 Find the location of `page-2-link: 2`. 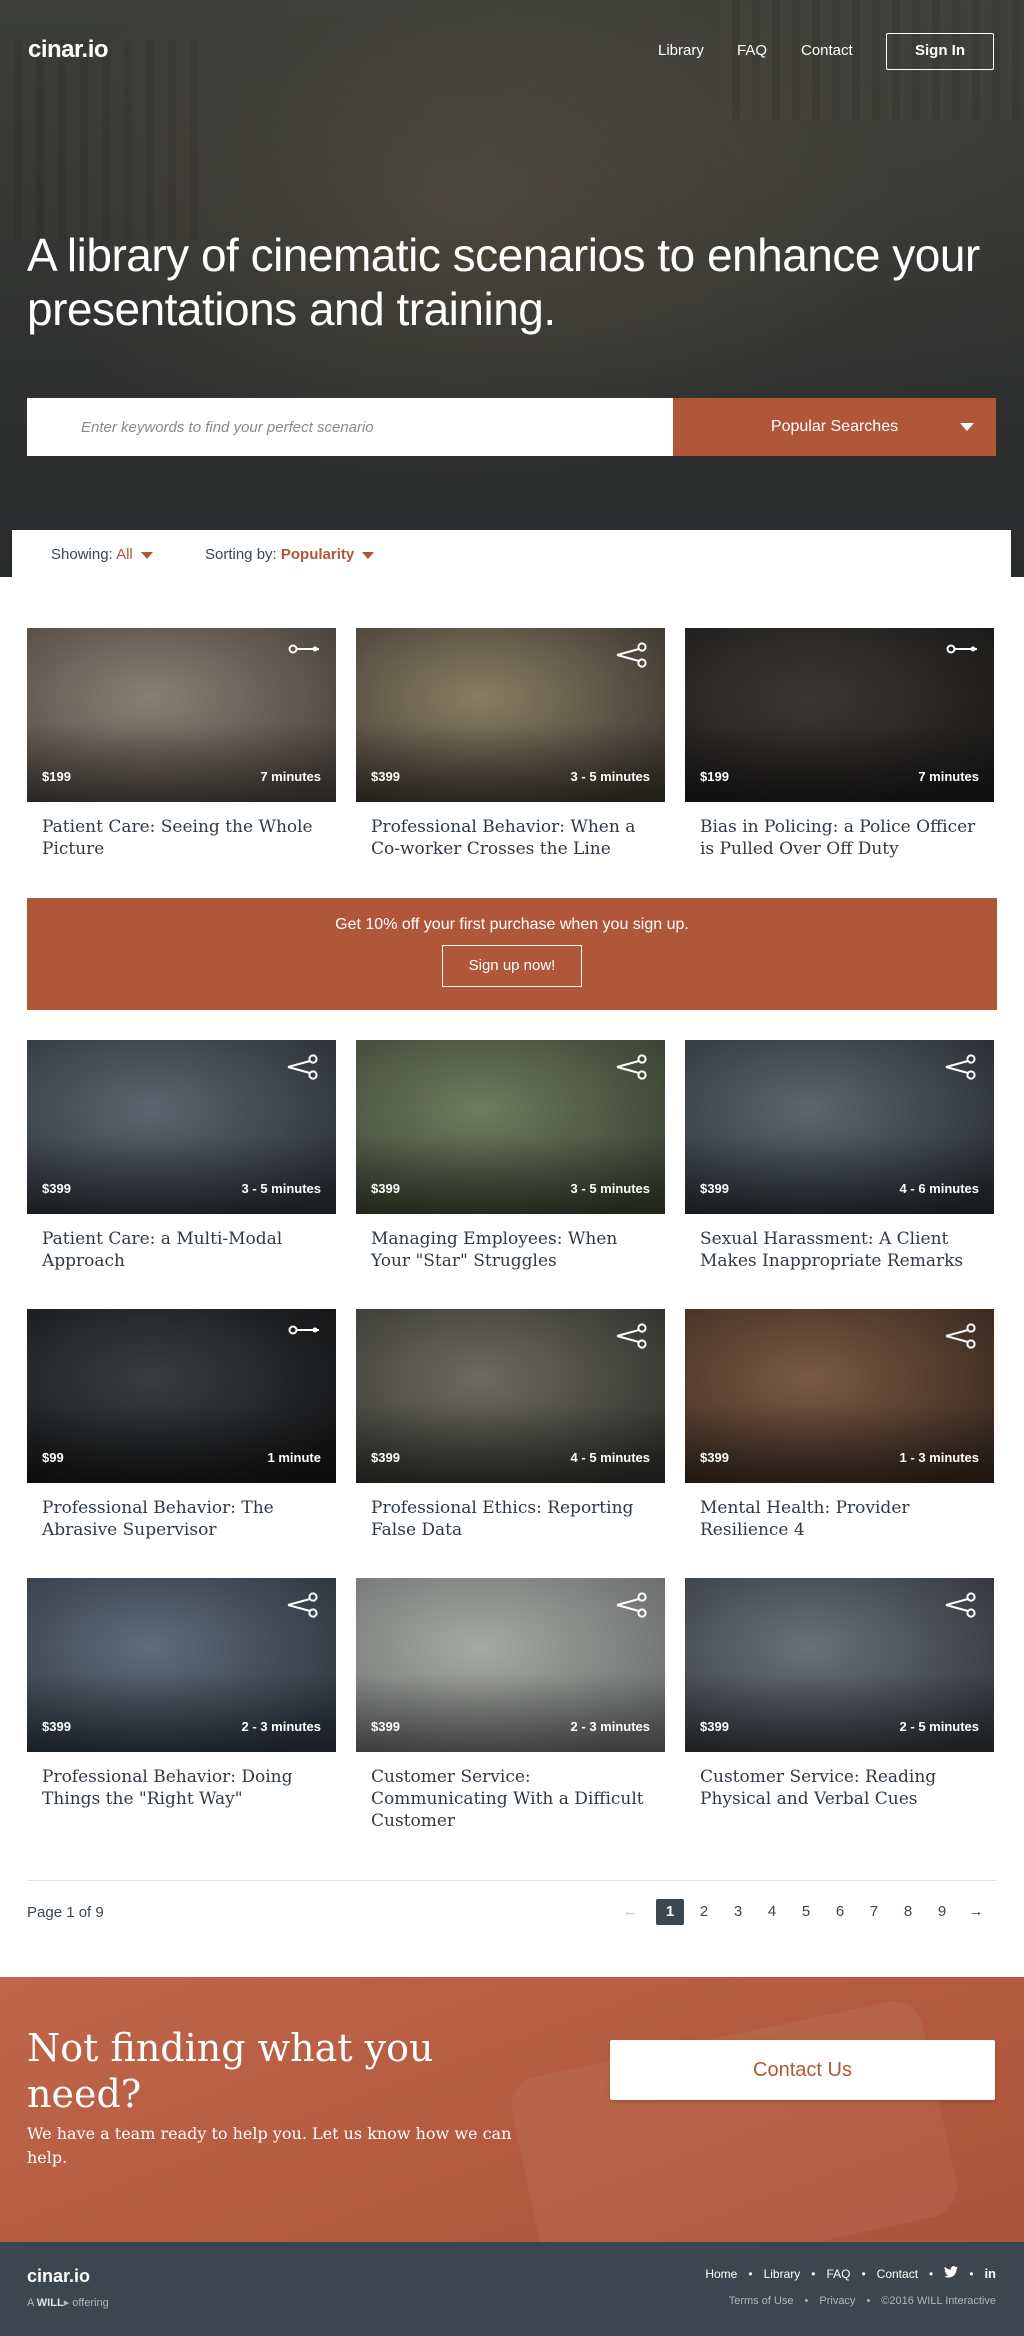

page-2-link: 2 is located at coordinates (704, 1912).